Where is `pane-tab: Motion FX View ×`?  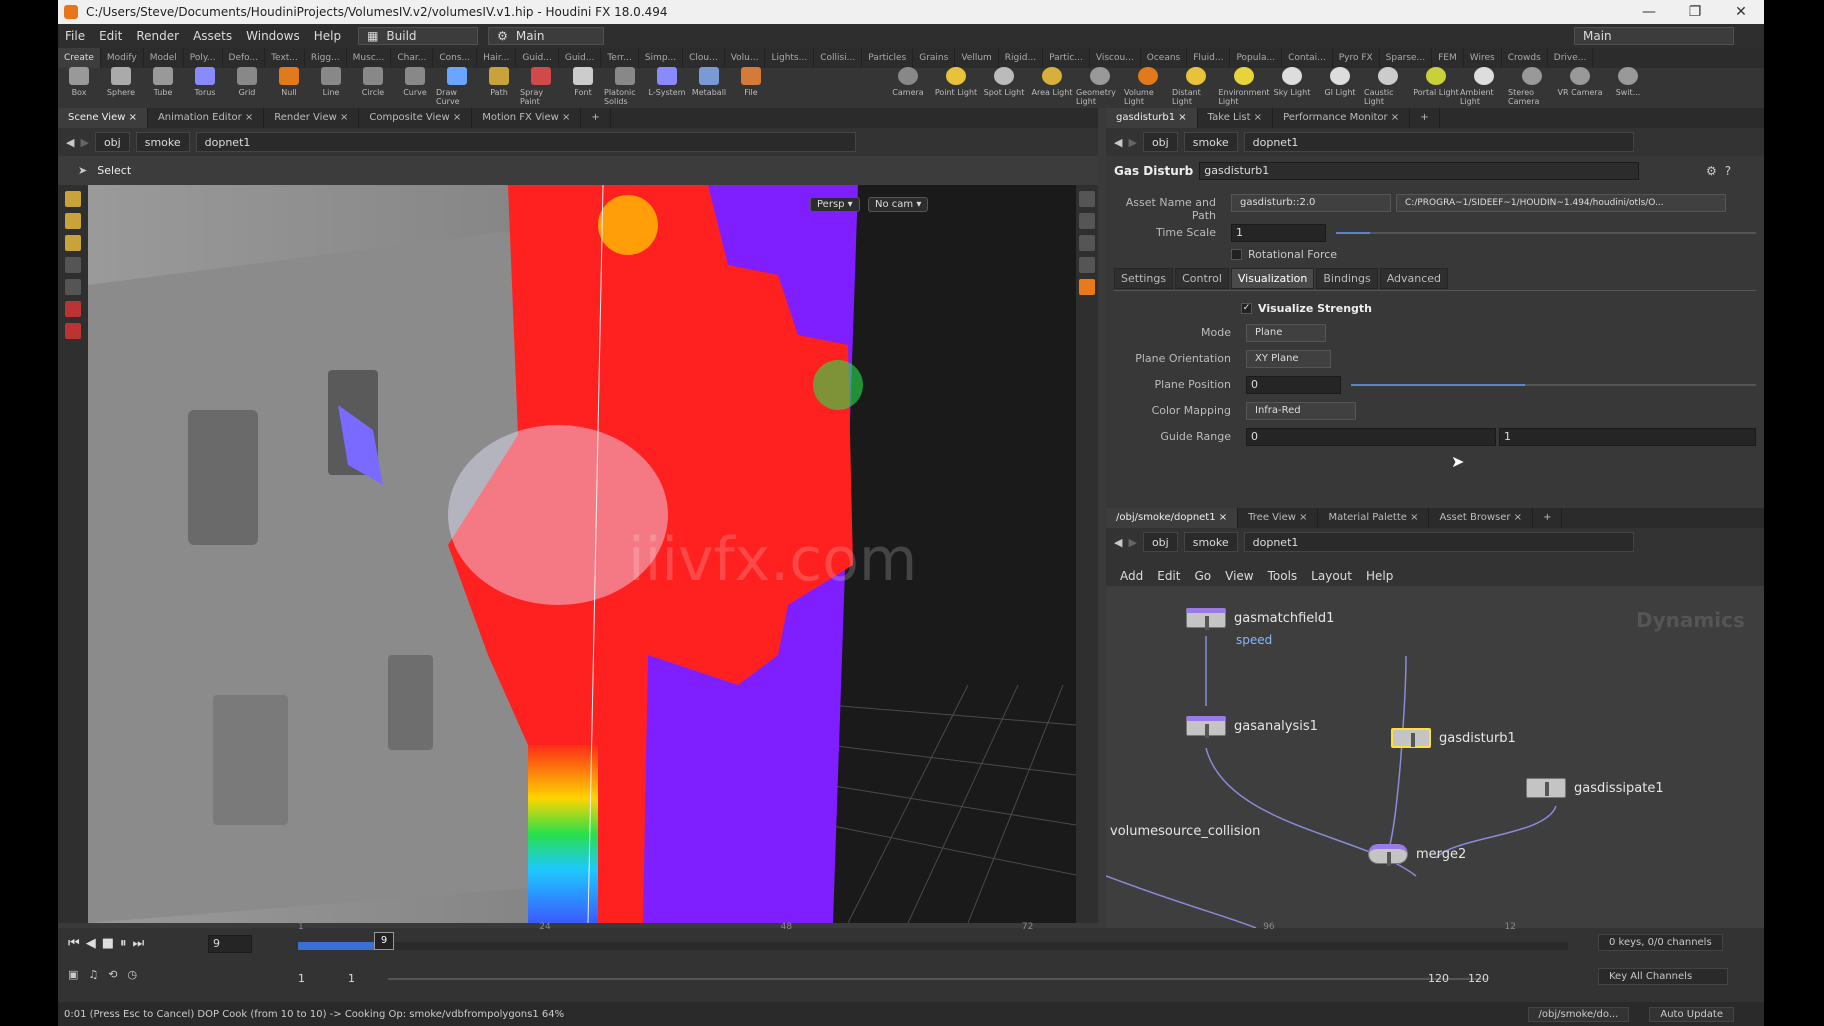
pane-tab: Motion FX View × is located at coordinates (527, 118).